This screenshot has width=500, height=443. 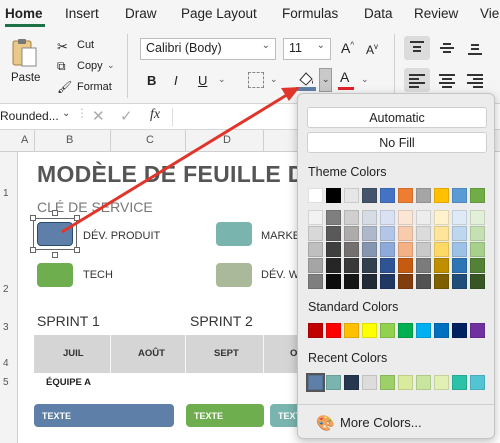 I want to click on standard-colors-heading: Standard Colors, so click(x=353, y=307).